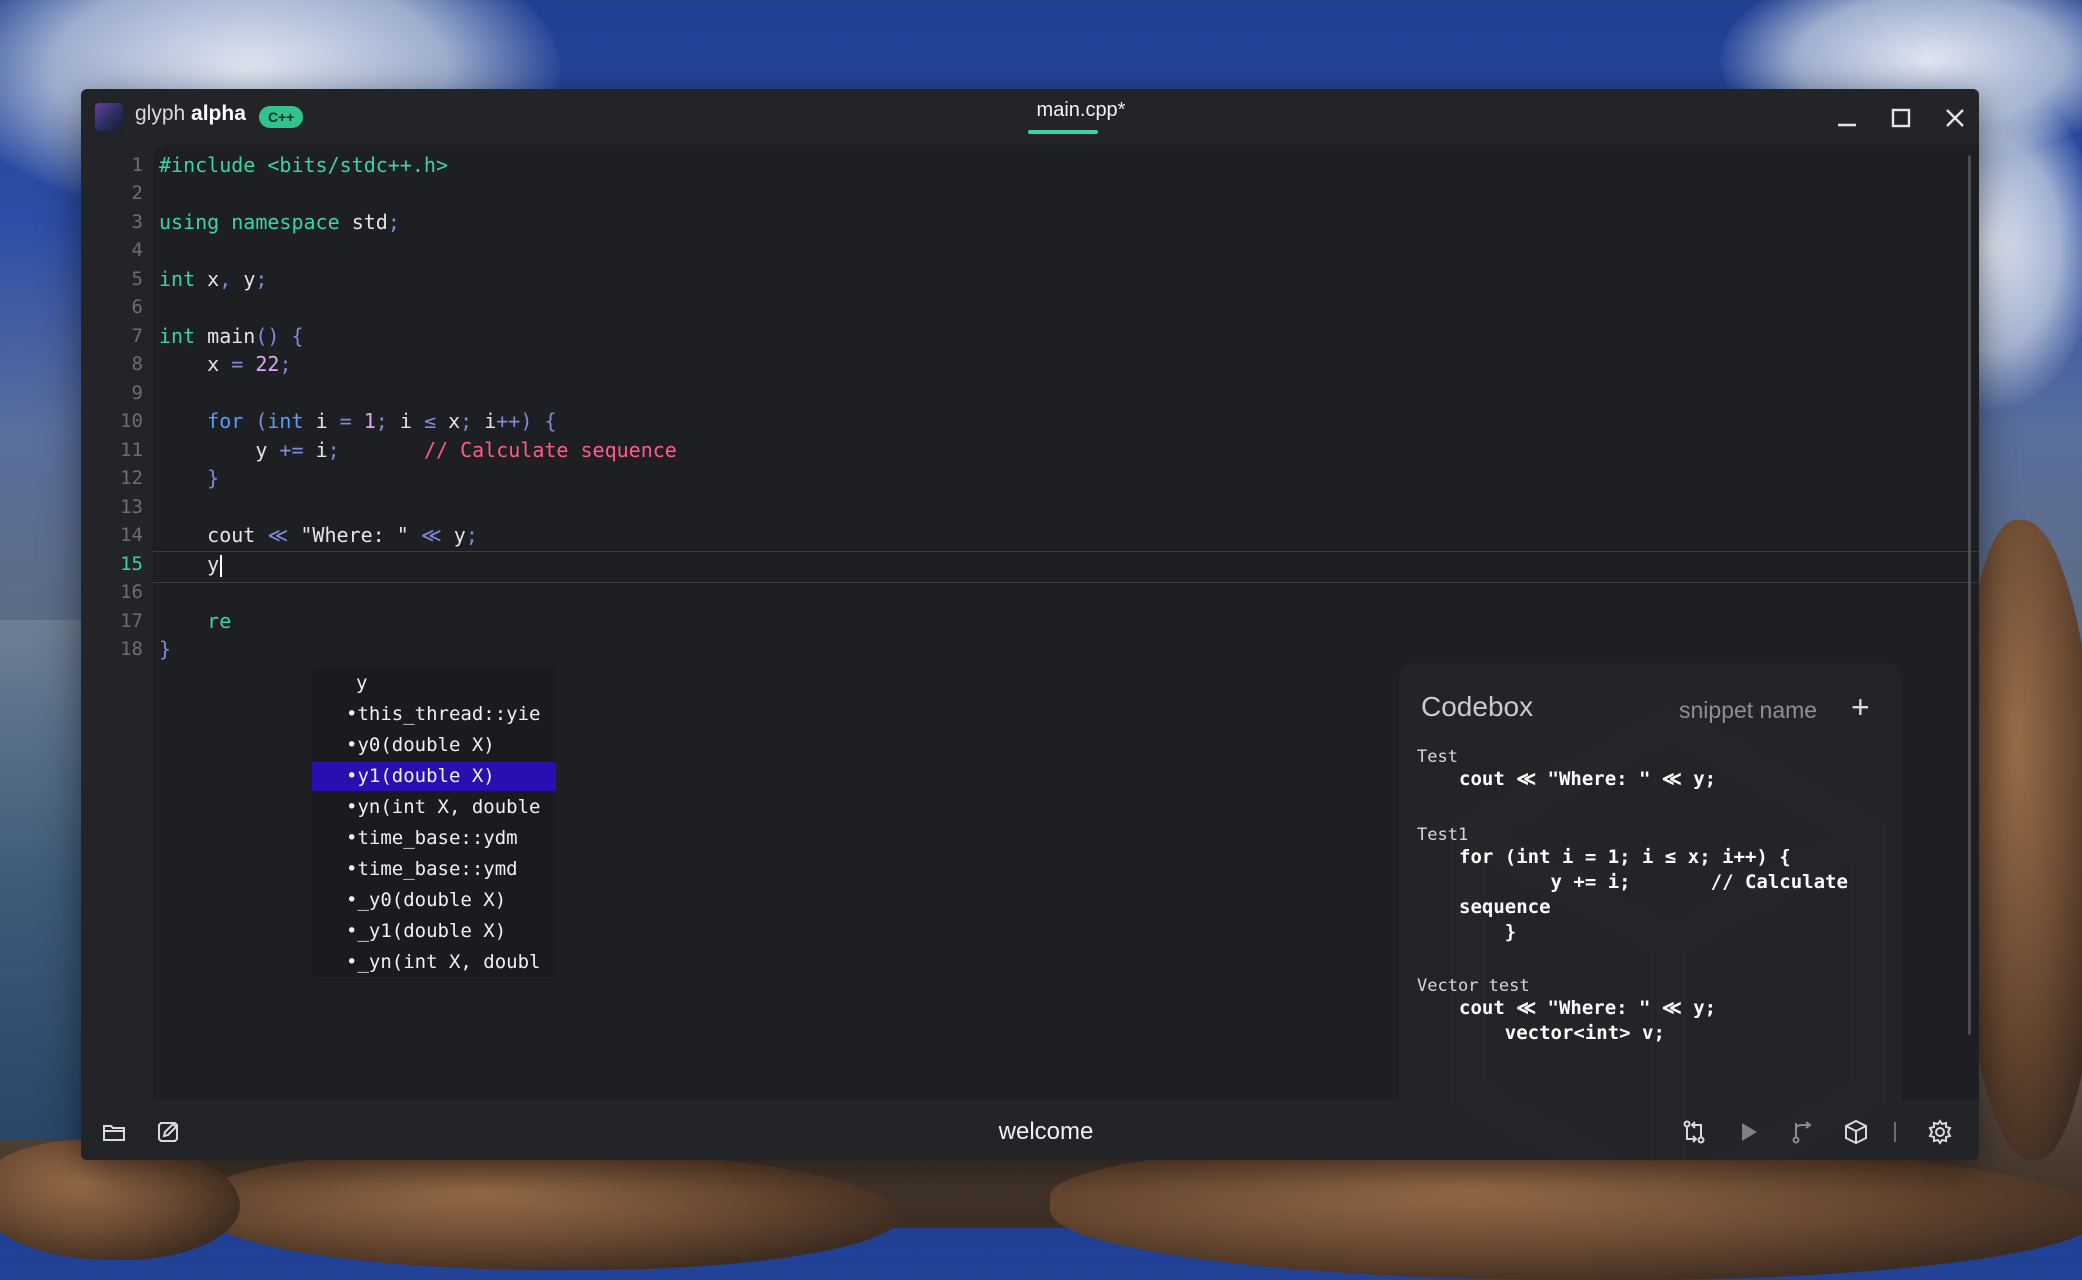 Image resolution: width=2082 pixels, height=1280 pixels. Describe the element at coordinates (434, 931) in the screenshot. I see `autocomplete-item: •_y1(double X)` at that location.